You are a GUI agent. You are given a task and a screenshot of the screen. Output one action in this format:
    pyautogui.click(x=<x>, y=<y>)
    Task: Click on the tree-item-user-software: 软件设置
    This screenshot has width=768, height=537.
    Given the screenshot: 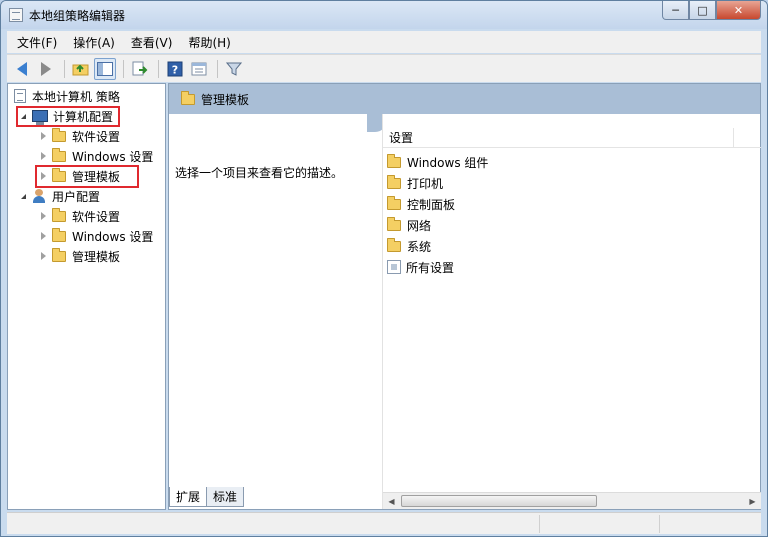 What is the action you would take?
    pyautogui.click(x=79, y=216)
    